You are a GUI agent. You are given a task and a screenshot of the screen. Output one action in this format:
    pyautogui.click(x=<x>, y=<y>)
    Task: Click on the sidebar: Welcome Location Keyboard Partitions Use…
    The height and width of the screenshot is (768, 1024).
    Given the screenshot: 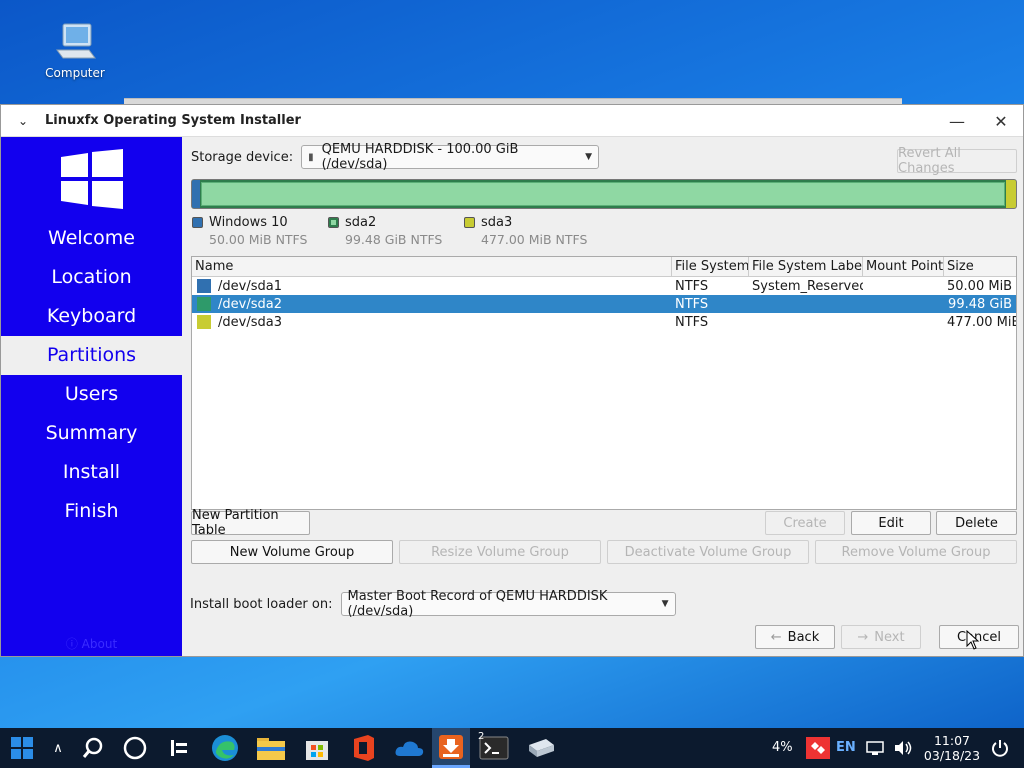 What is the action you would take?
    pyautogui.click(x=91, y=396)
    